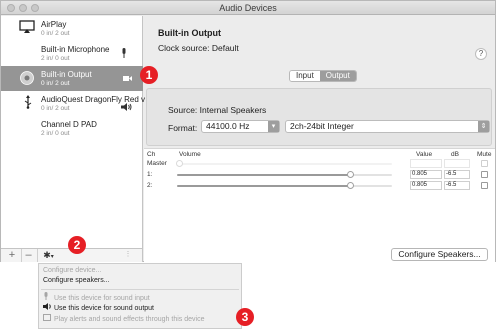 This screenshot has height=329, width=496. I want to click on help-button: ?, so click(481, 54).